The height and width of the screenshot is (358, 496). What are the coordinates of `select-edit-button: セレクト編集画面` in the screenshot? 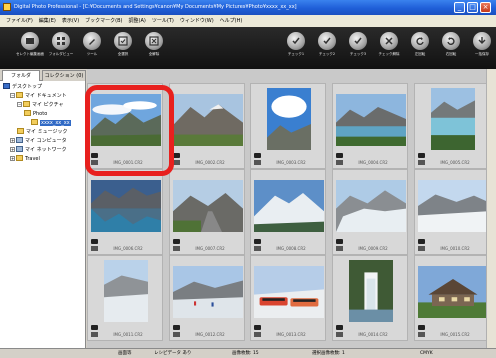 It's located at (30, 48).